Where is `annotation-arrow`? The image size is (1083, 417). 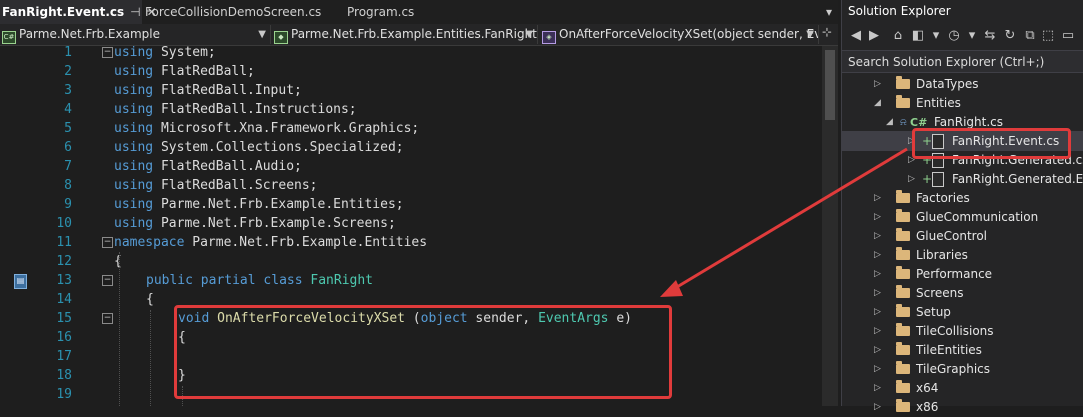
annotation-arrow is located at coordinates (784, 222).